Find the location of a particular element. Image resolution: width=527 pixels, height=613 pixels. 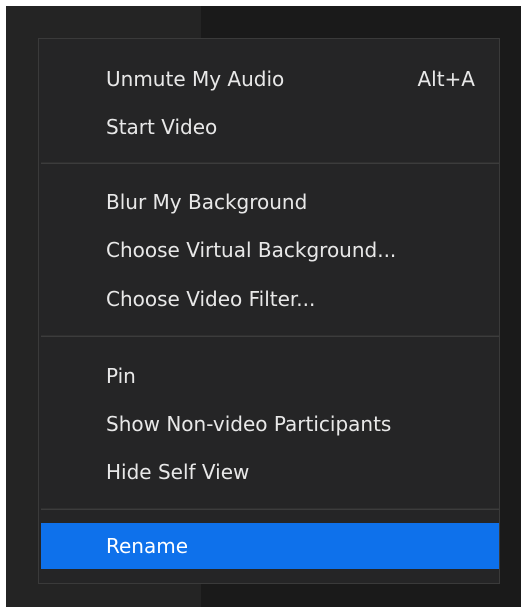

menu-item-unmute-audio: Unmute My Audio Alt+A is located at coordinates (269, 79).